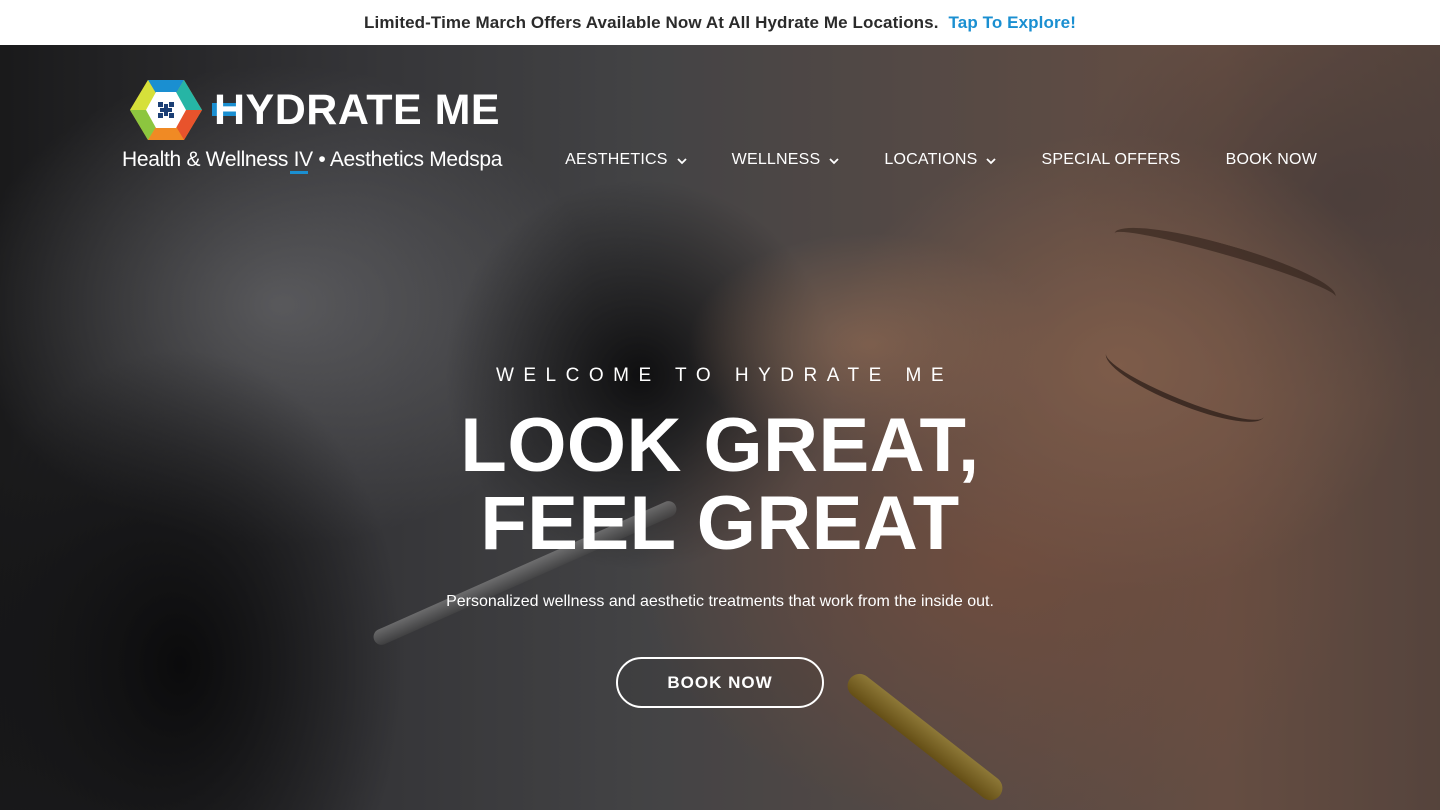  Describe the element at coordinates (720, 682) in the screenshot. I see `book-now-button: BOOK NOW` at that location.